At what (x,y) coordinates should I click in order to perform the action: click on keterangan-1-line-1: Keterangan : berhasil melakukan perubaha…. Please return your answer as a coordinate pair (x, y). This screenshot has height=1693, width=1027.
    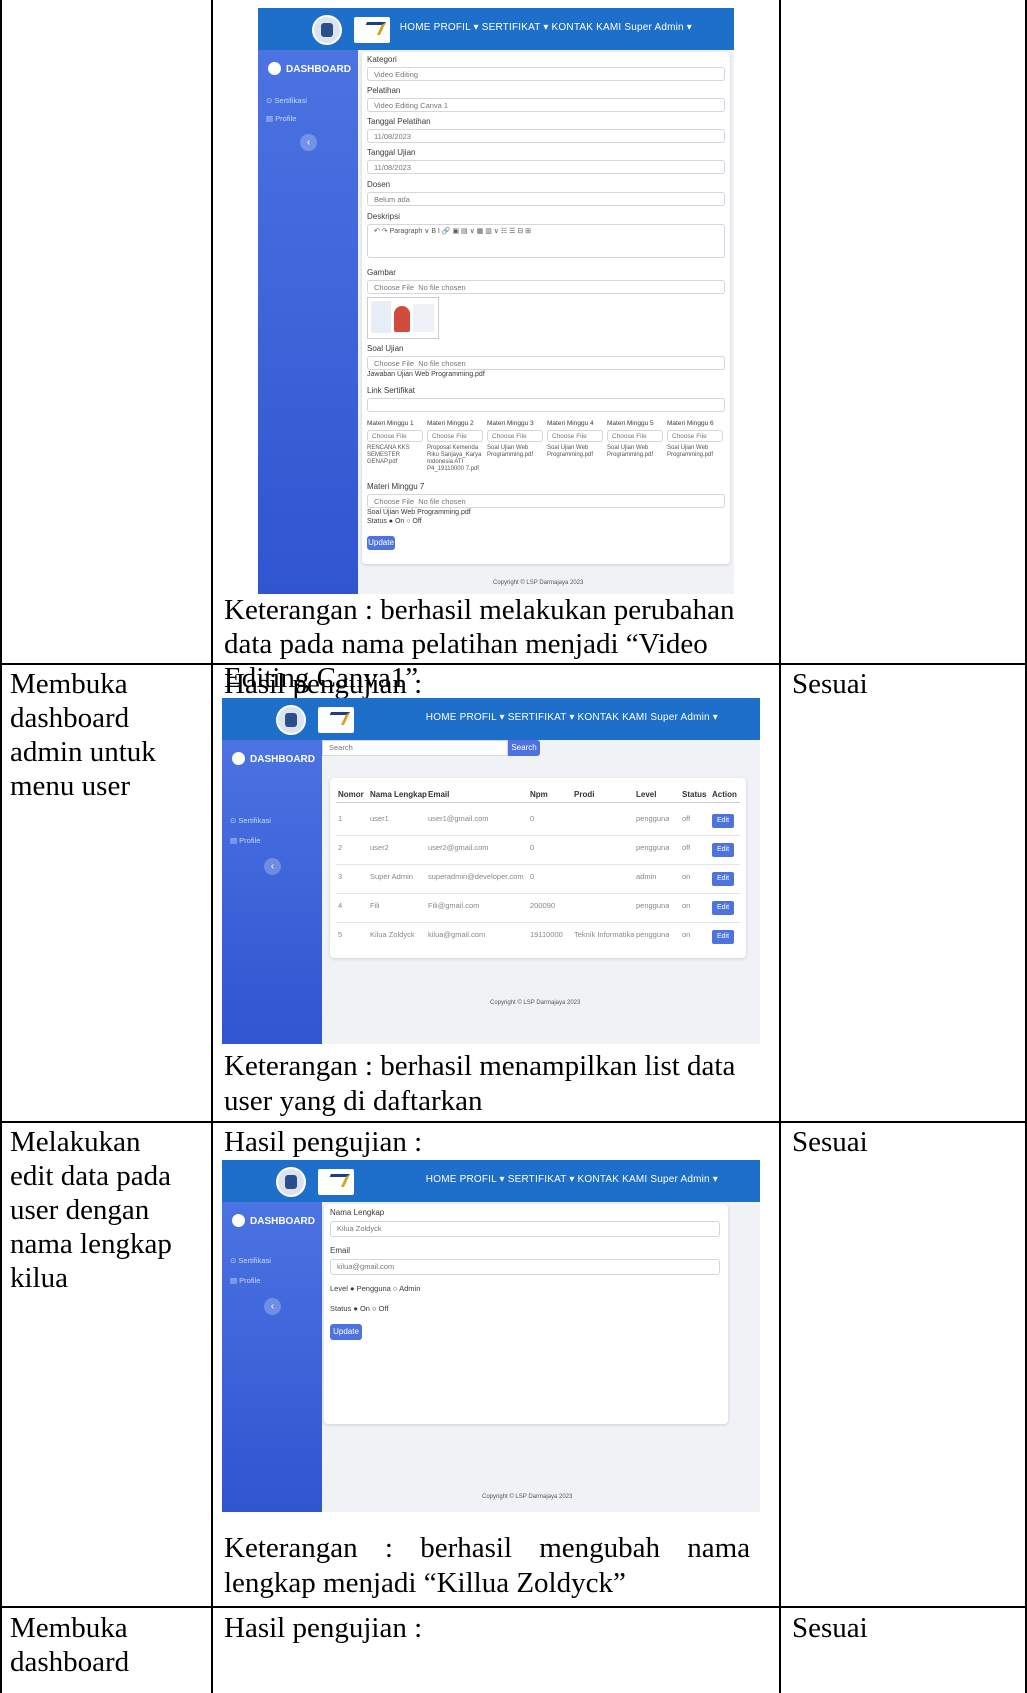
    Looking at the image, I should click on (479, 610).